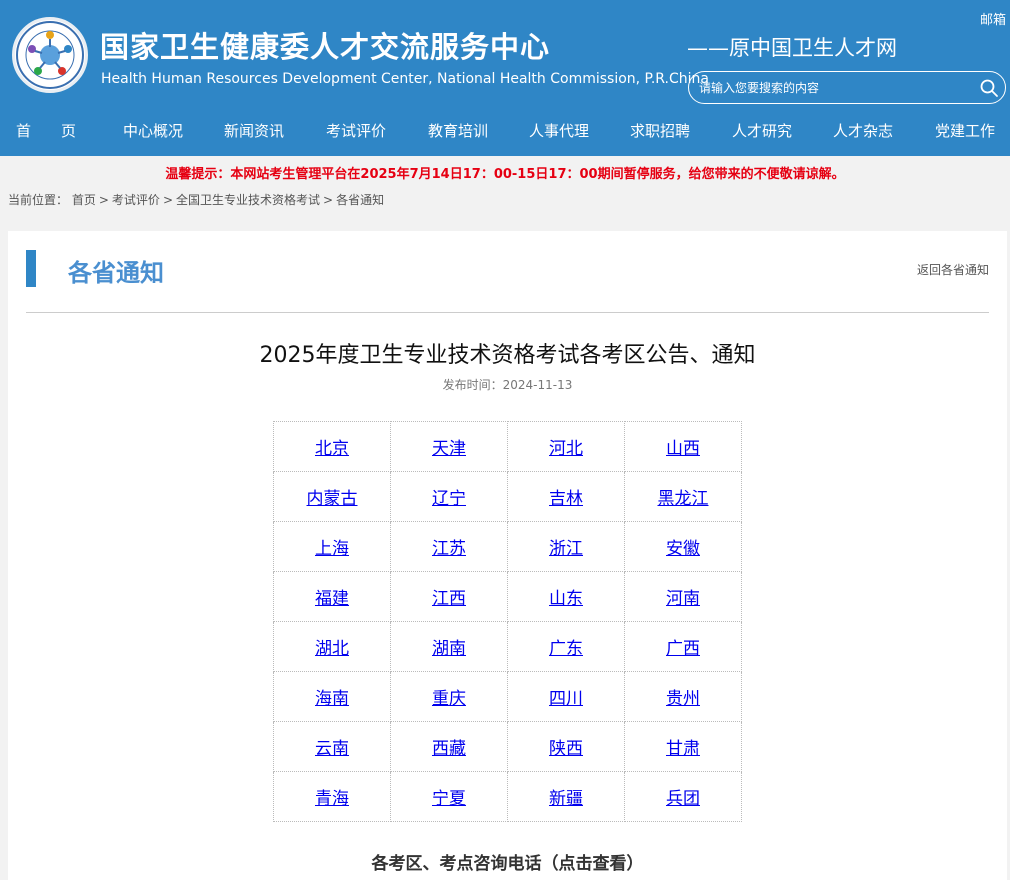 The image size is (1010, 880). Describe the element at coordinates (993, 18) in the screenshot. I see `mail-link: 邮箱` at that location.